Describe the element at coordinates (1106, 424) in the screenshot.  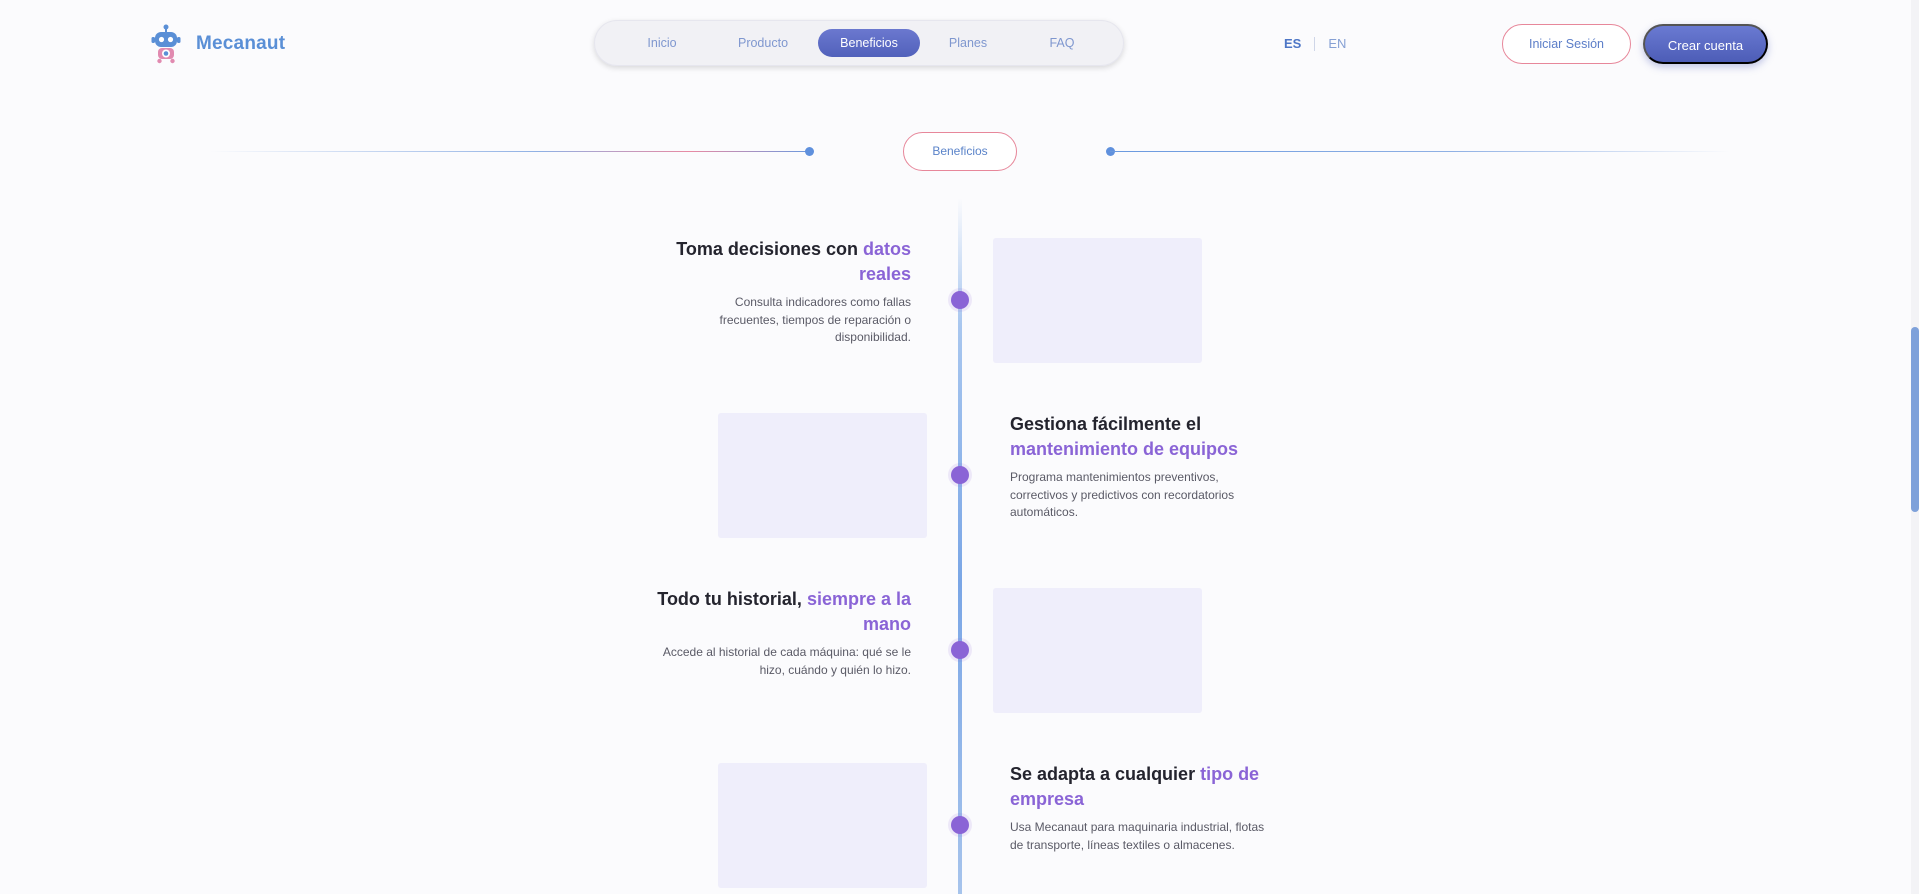
I see `feature-title-plain: Gestiona fácilmente el` at that location.